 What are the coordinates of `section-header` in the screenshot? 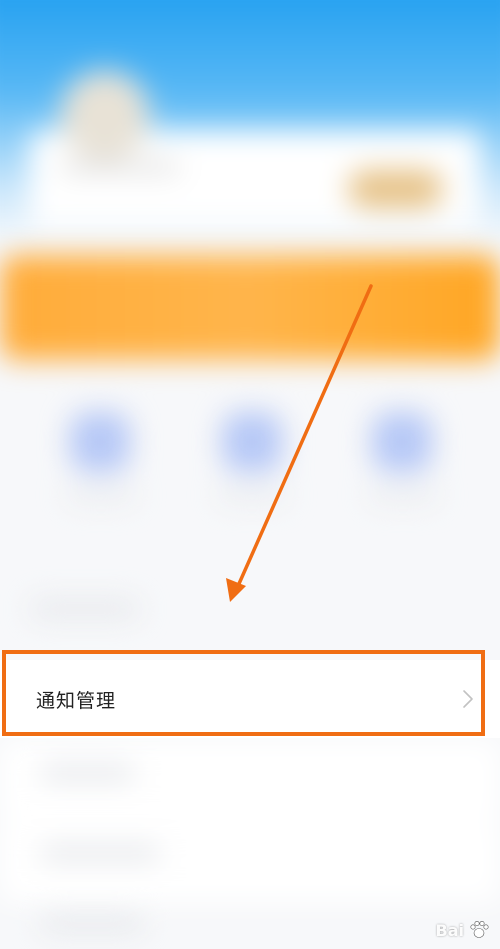 It's located at (85, 609).